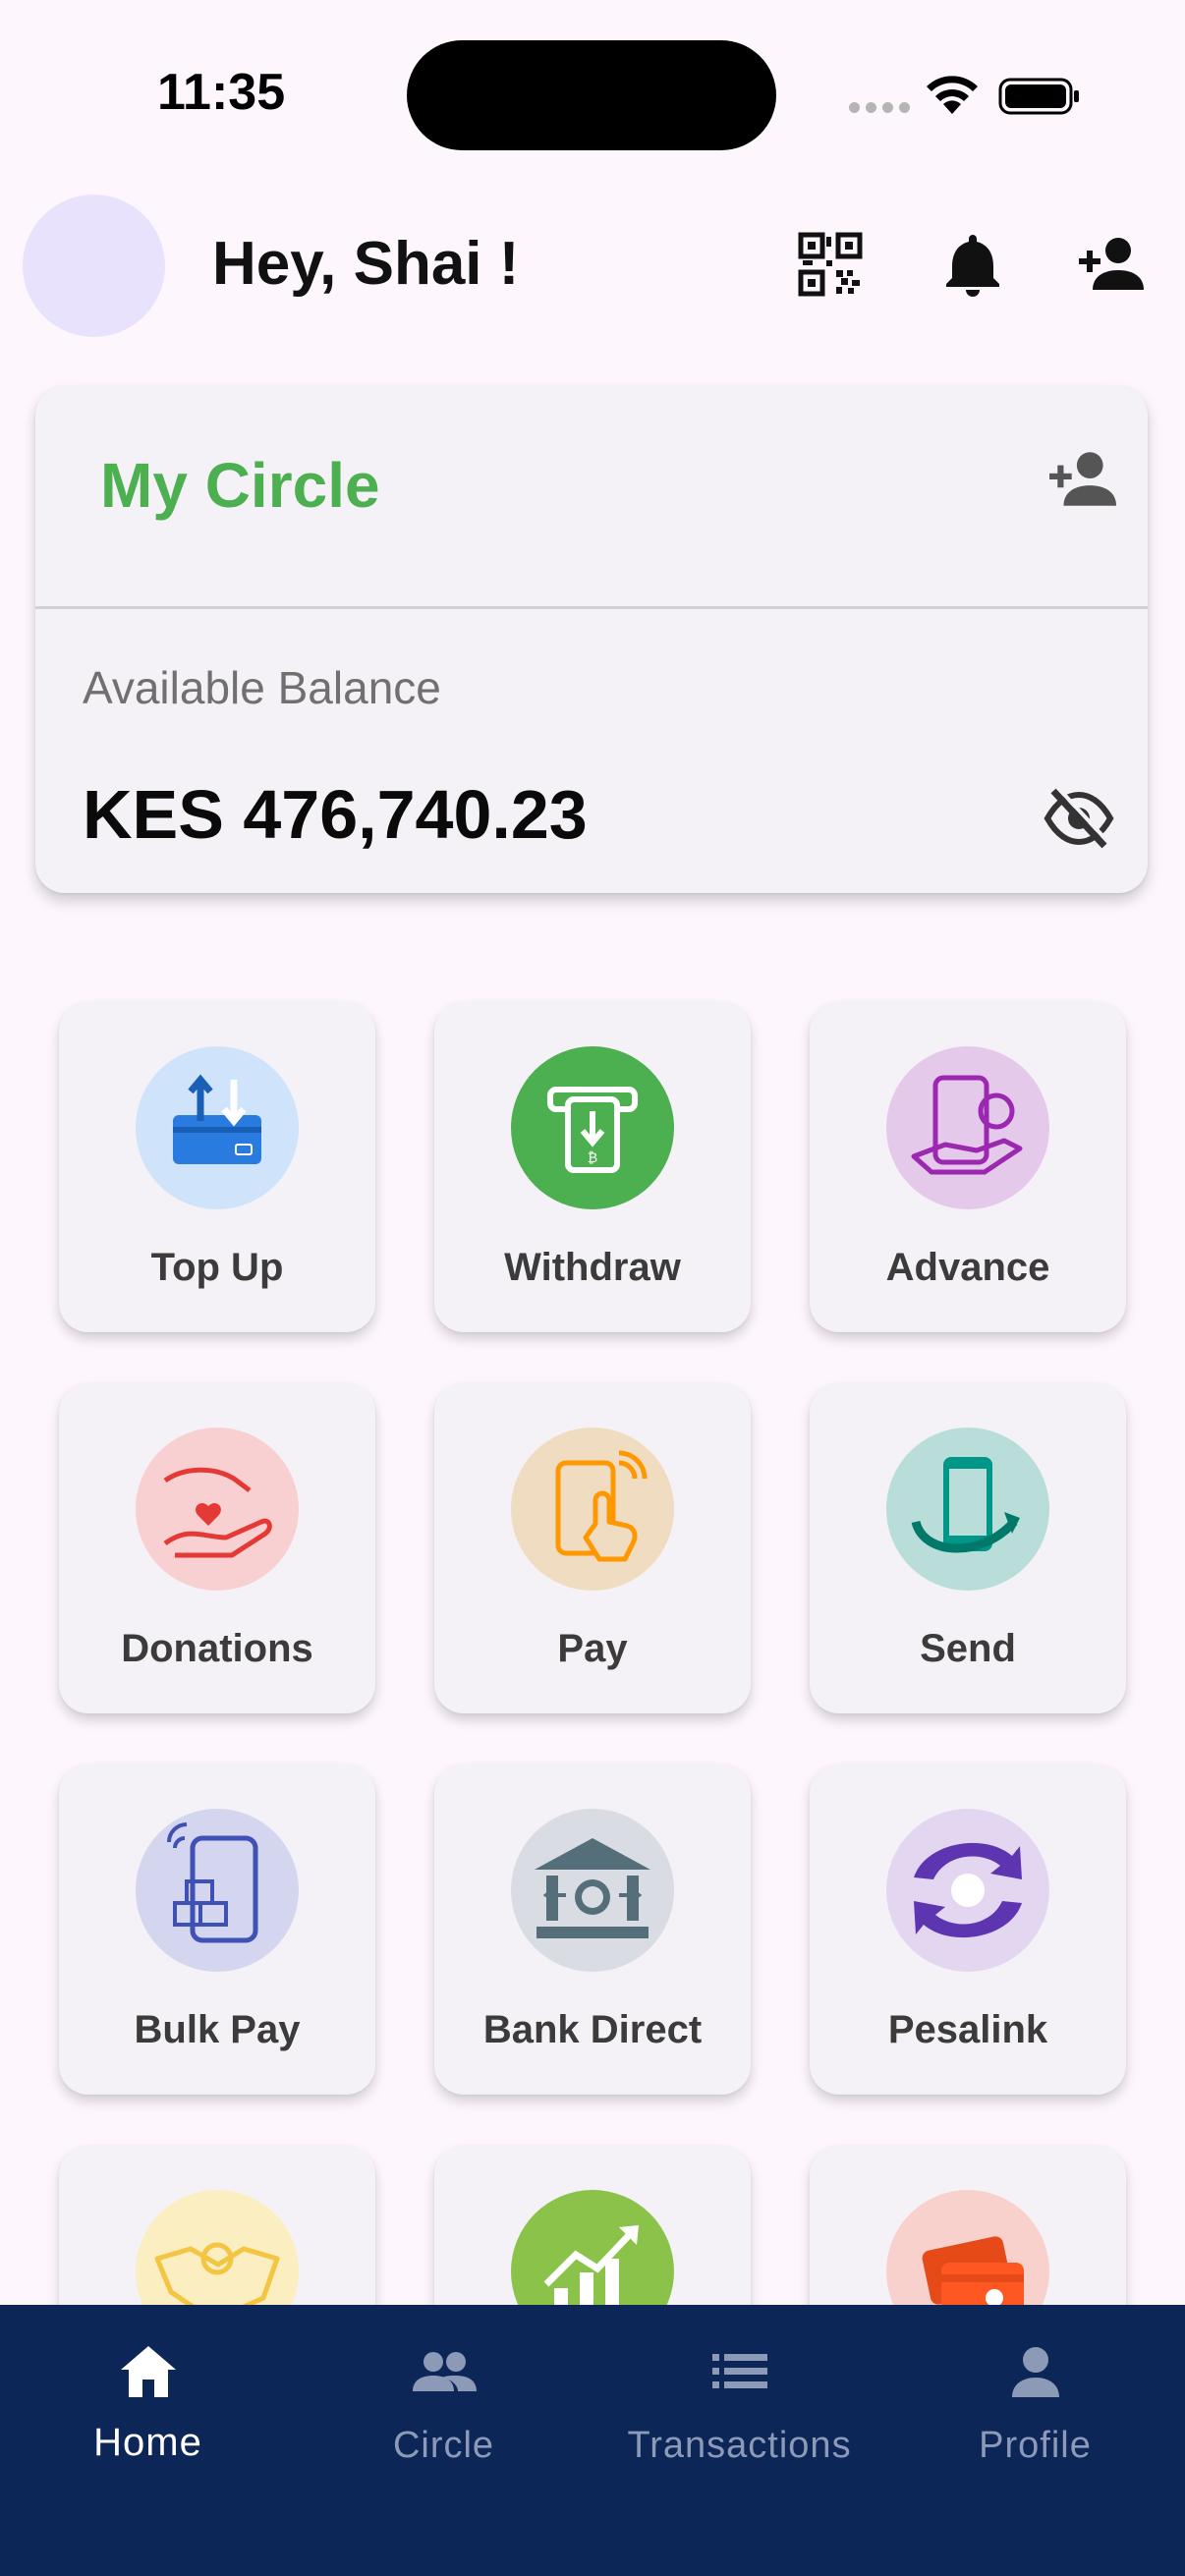 The height and width of the screenshot is (2576, 1185). I want to click on nav-home: Home, so click(148, 2403).